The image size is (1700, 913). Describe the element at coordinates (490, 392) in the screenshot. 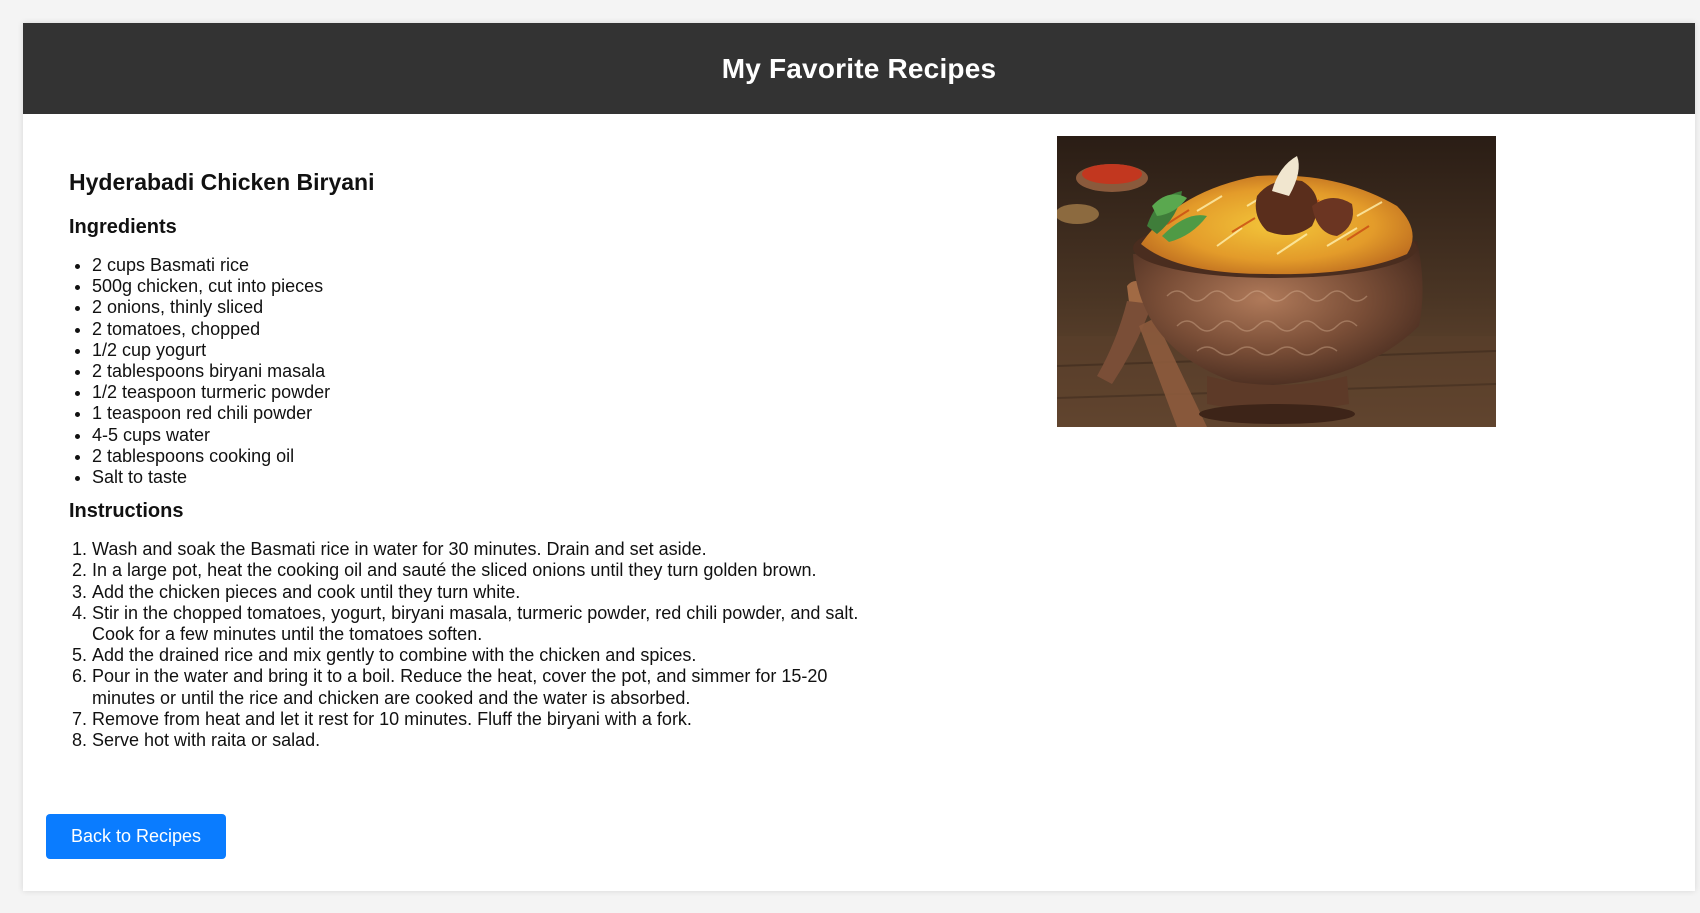

I see `ingredient-item: 1/2 teaspoon turmeric powder` at that location.